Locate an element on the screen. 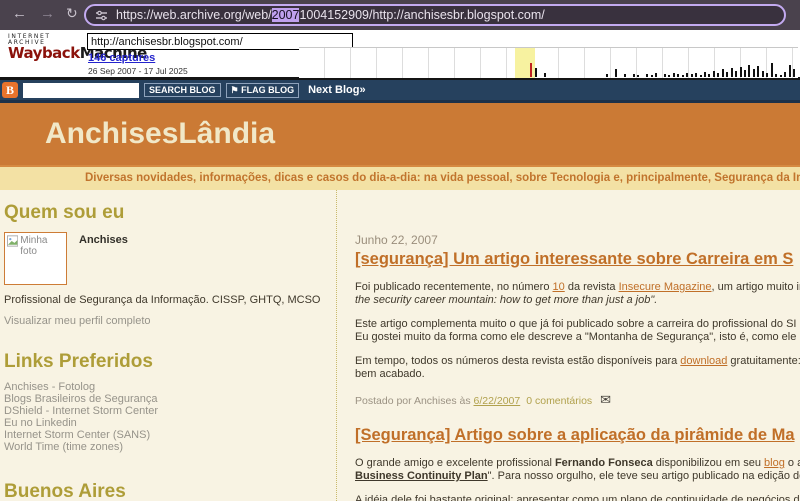 This screenshot has height=501, width=800. sidebar-link: World Time (time zones) is located at coordinates (167, 447).